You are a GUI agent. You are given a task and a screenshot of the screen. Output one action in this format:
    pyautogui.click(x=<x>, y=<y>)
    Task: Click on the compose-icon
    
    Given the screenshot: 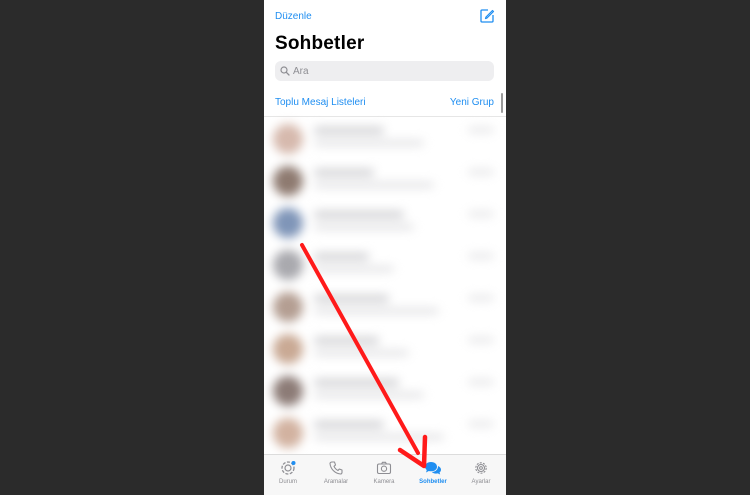 What is the action you would take?
    pyautogui.click(x=487, y=16)
    